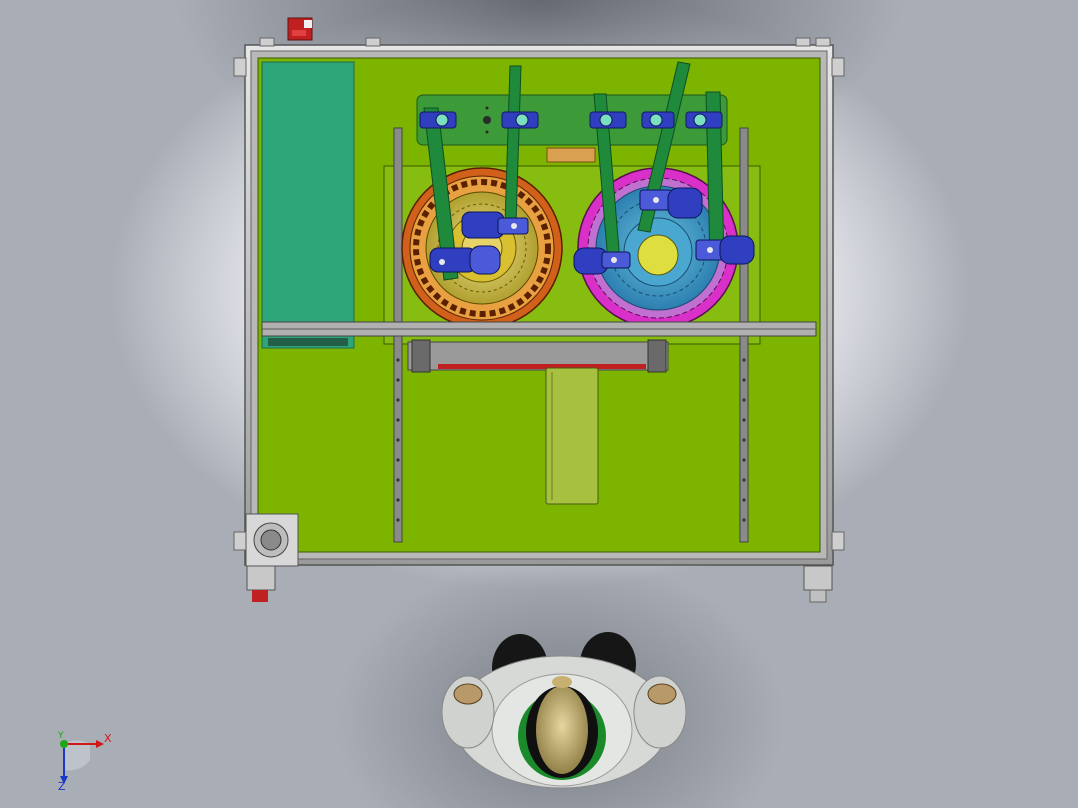 The width and height of the screenshot is (1078, 808). I want to click on y-axis-dot, so click(64, 744).